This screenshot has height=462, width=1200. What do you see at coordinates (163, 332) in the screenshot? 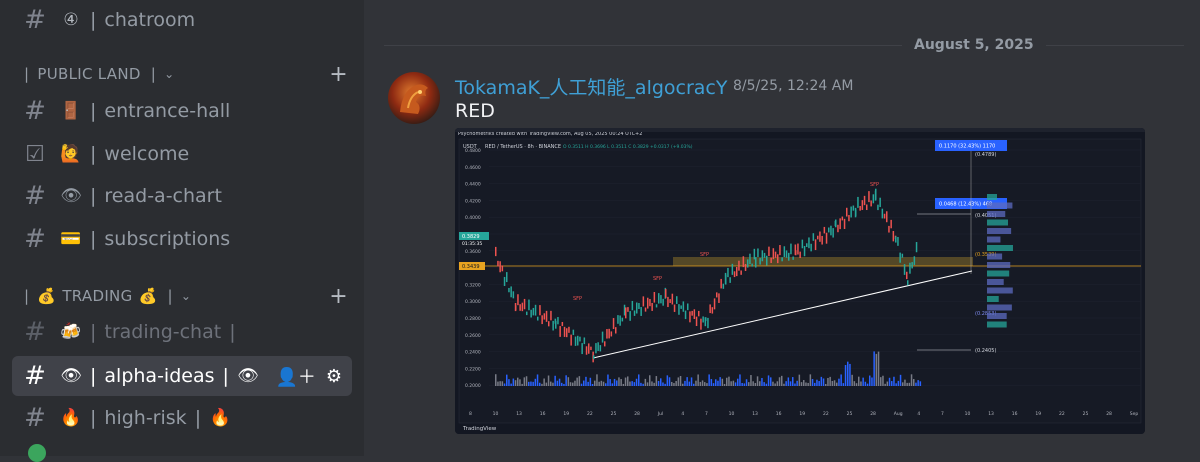
I see `channel-name: trading-chat` at bounding box center [163, 332].